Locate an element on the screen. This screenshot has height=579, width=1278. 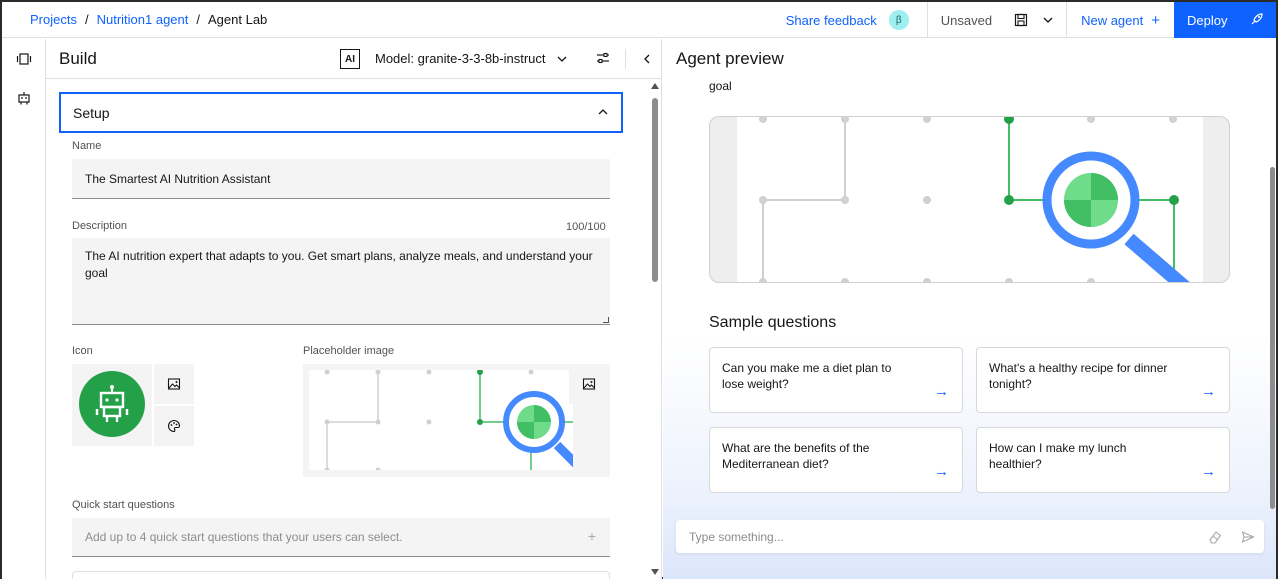
hero-illustration is located at coordinates (970, 199).